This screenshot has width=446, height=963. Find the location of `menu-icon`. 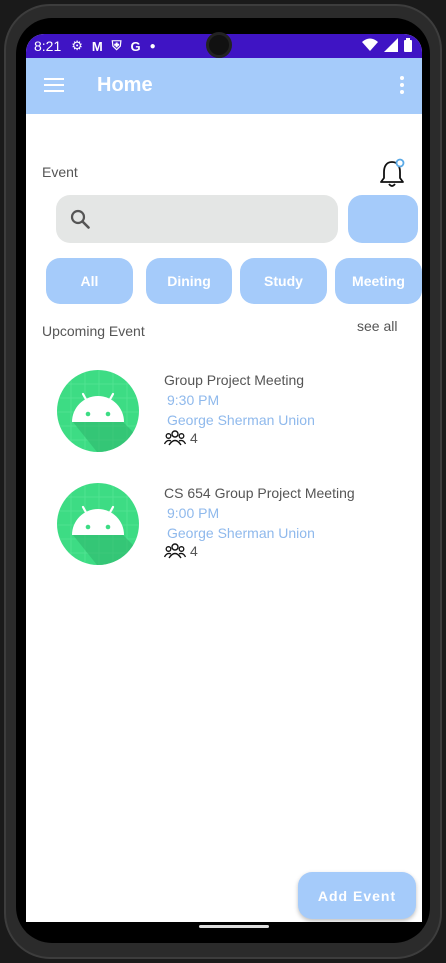

menu-icon is located at coordinates (54, 85).